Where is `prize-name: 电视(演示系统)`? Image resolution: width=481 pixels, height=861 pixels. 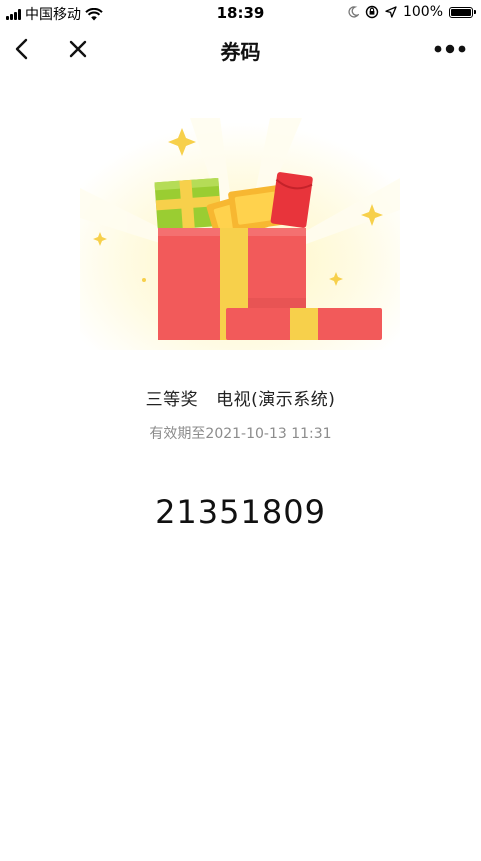 prize-name: 电视(演示系统) is located at coordinates (276, 400).